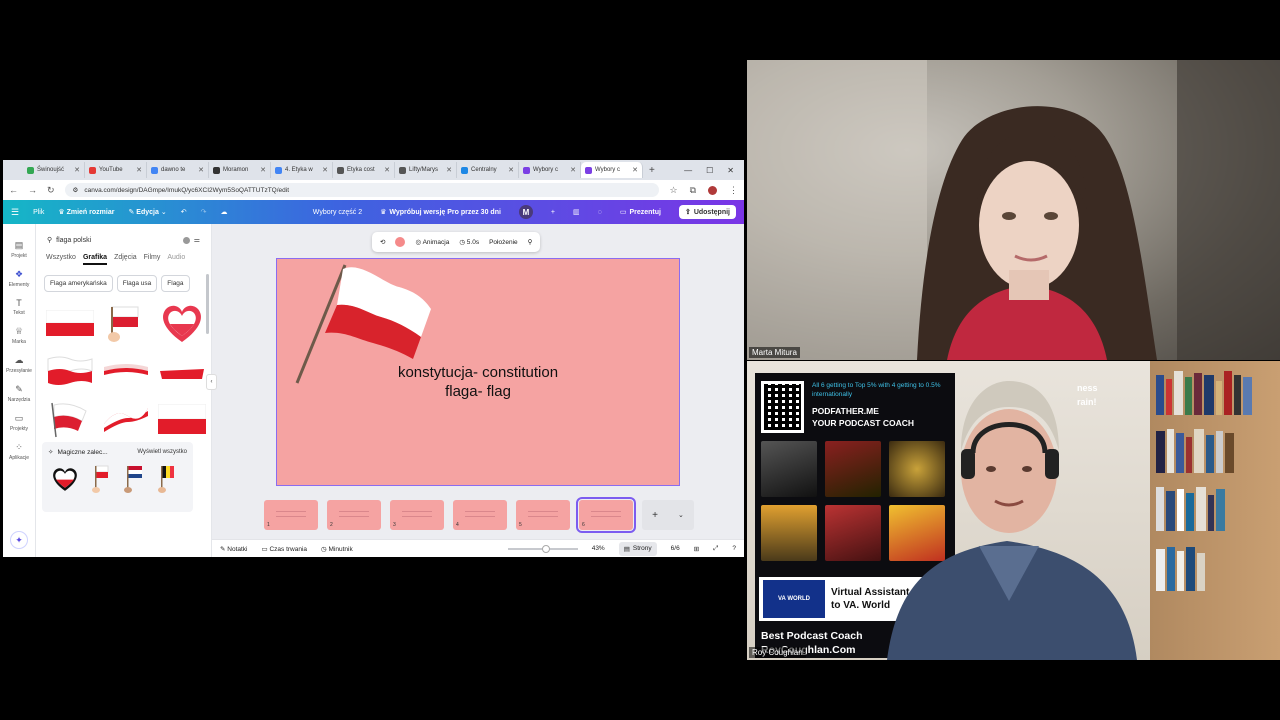 This screenshot has width=1280, height=720. What do you see at coordinates (86, 212) in the screenshot?
I see `resize-button: ♛ Zmień rozmiar` at bounding box center [86, 212].